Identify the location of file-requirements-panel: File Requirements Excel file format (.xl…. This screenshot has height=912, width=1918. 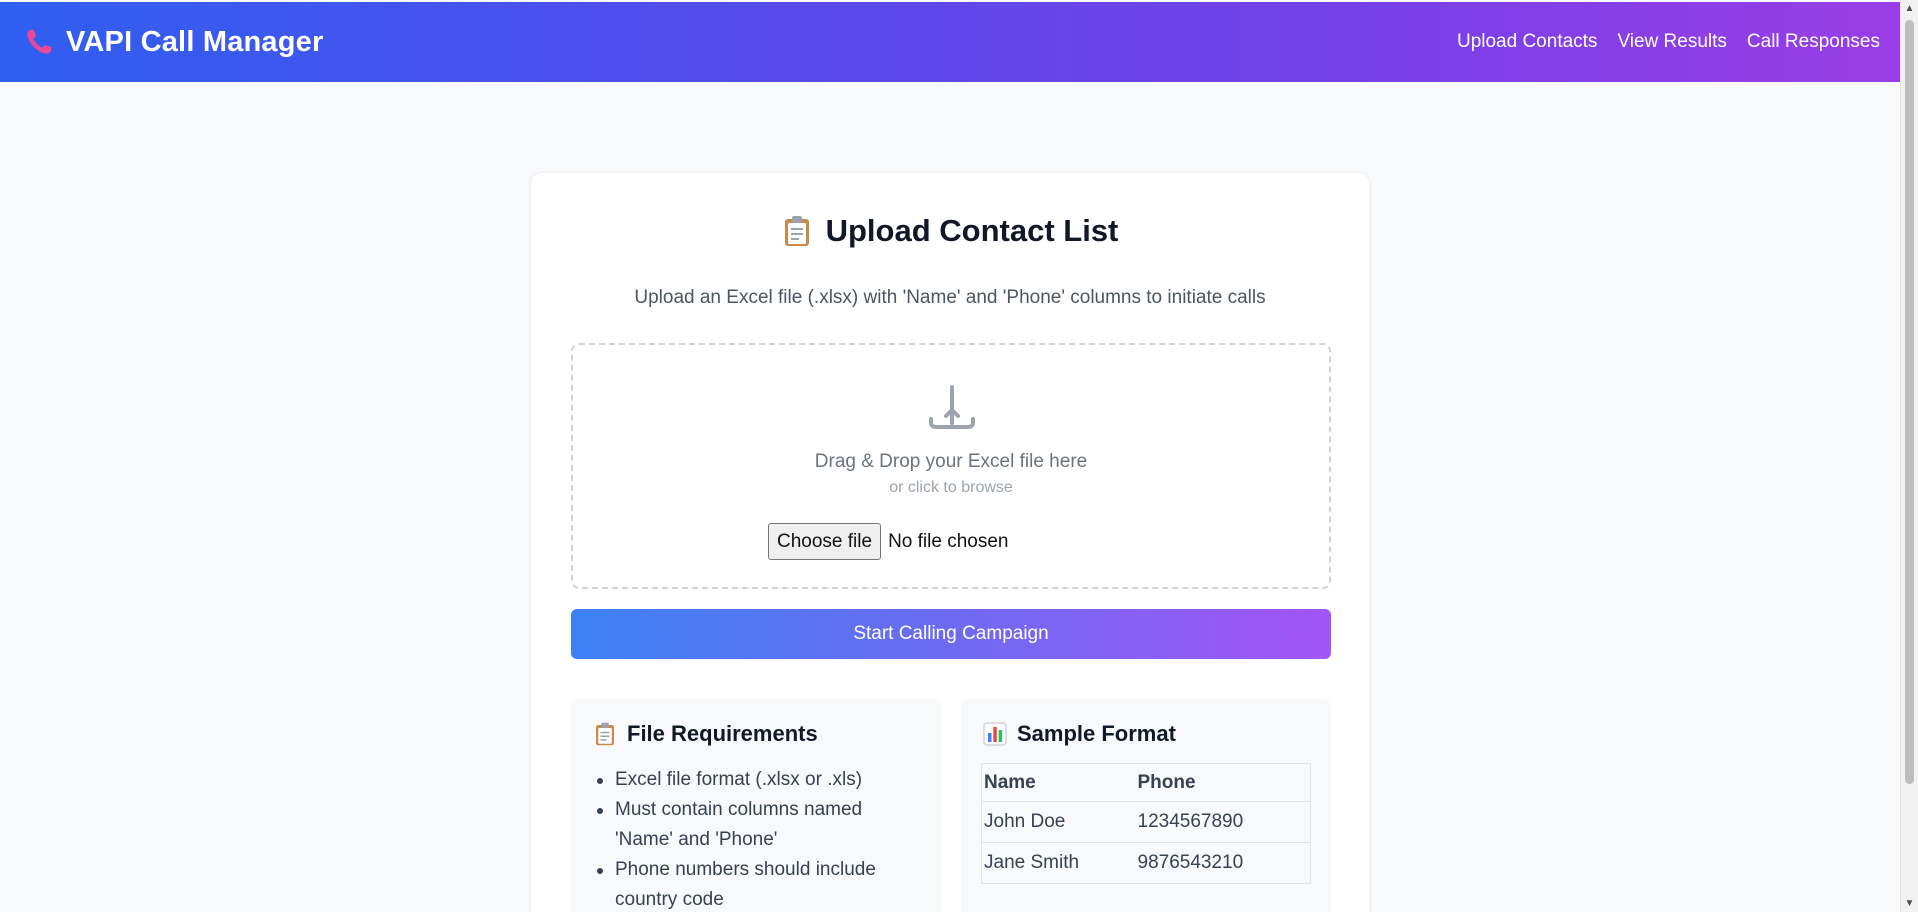
(756, 805).